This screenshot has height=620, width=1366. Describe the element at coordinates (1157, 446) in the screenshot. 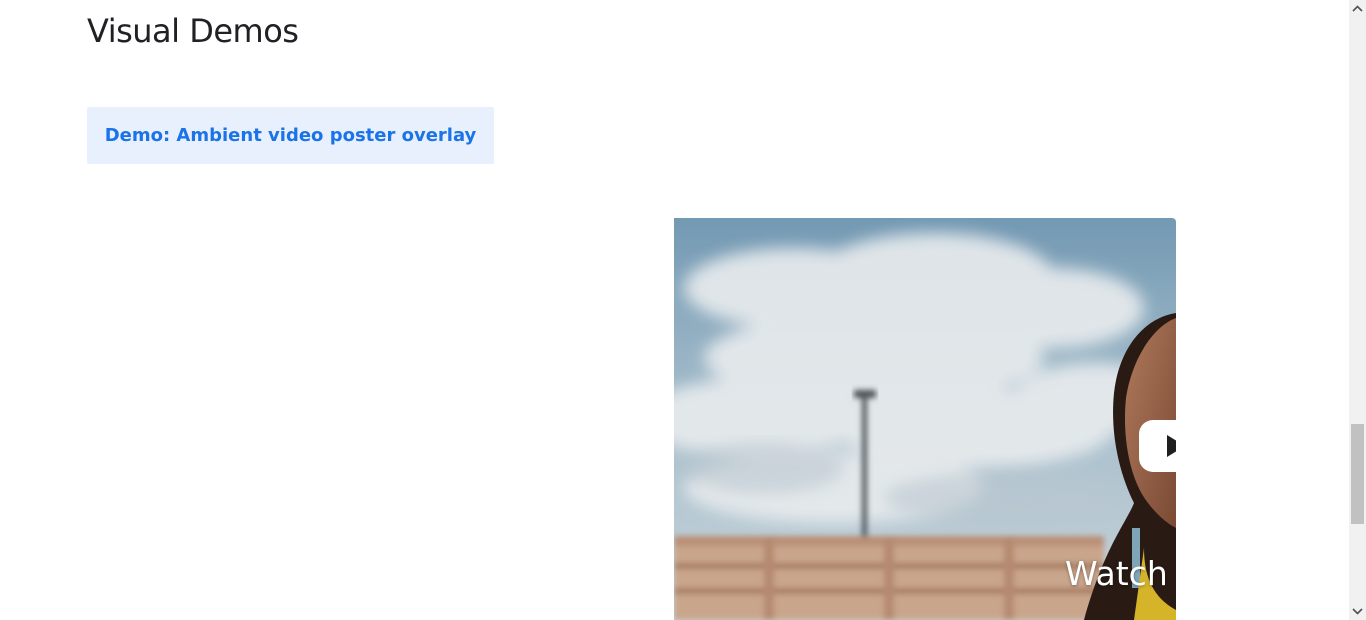

I see `play-button` at that location.